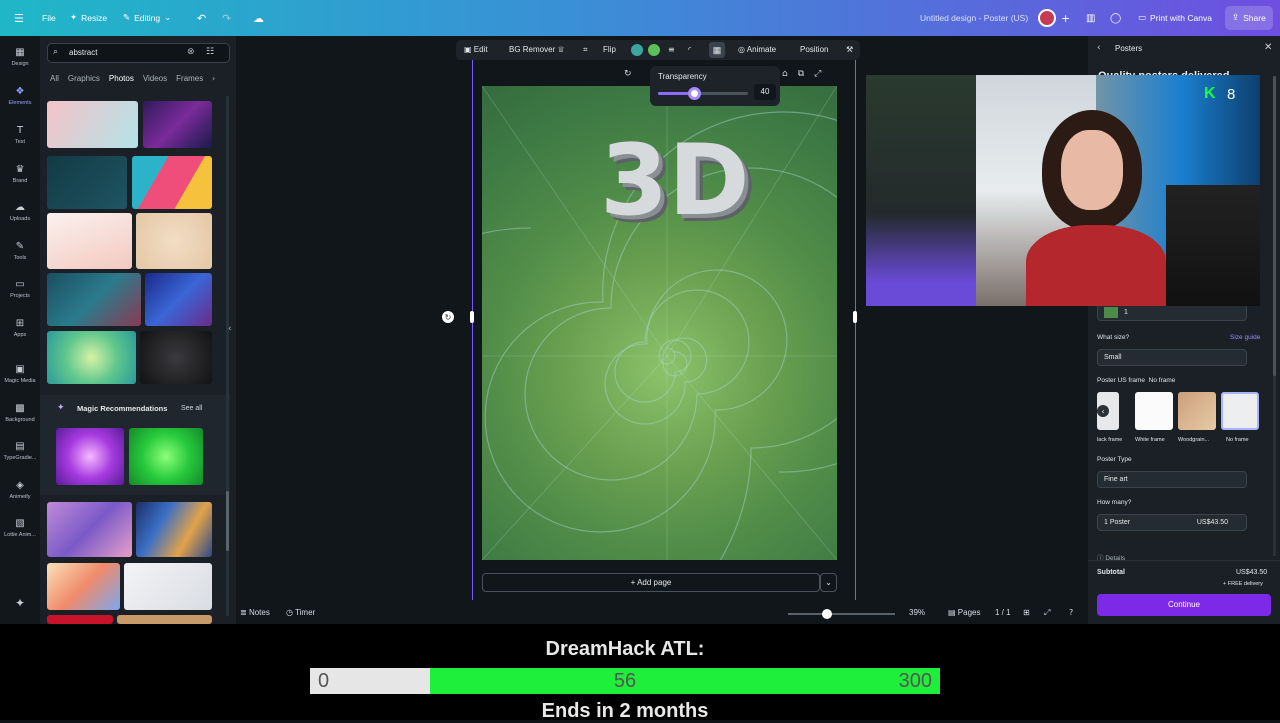  Describe the element at coordinates (138, 53) in the screenshot. I see `search-input: abstract` at that location.